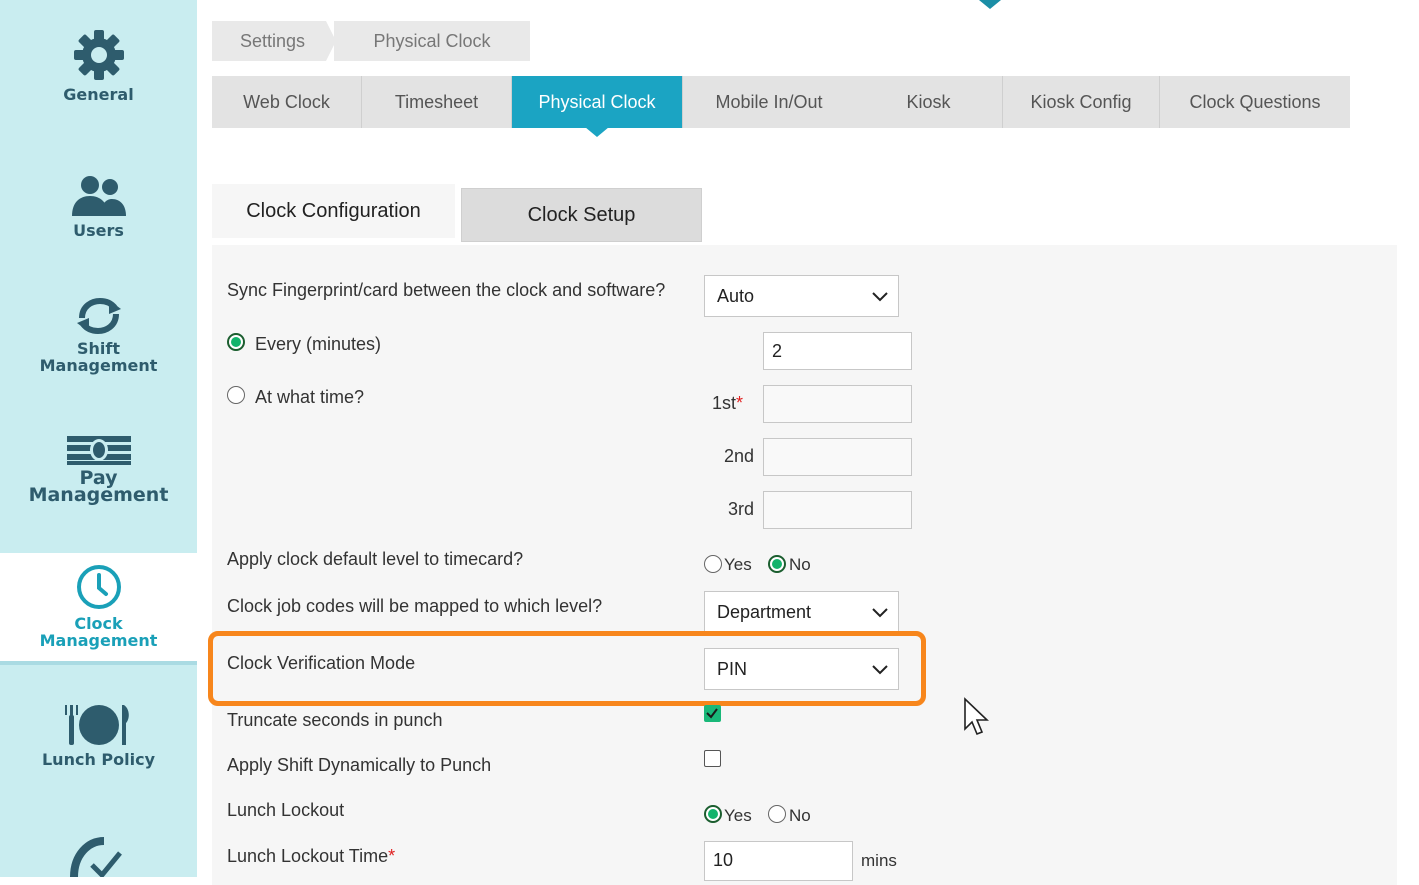 Image resolution: width=1419 pixels, height=885 pixels. Describe the element at coordinates (318, 344) in the screenshot. I see `every-minutes-label: Every (minutes)` at that location.